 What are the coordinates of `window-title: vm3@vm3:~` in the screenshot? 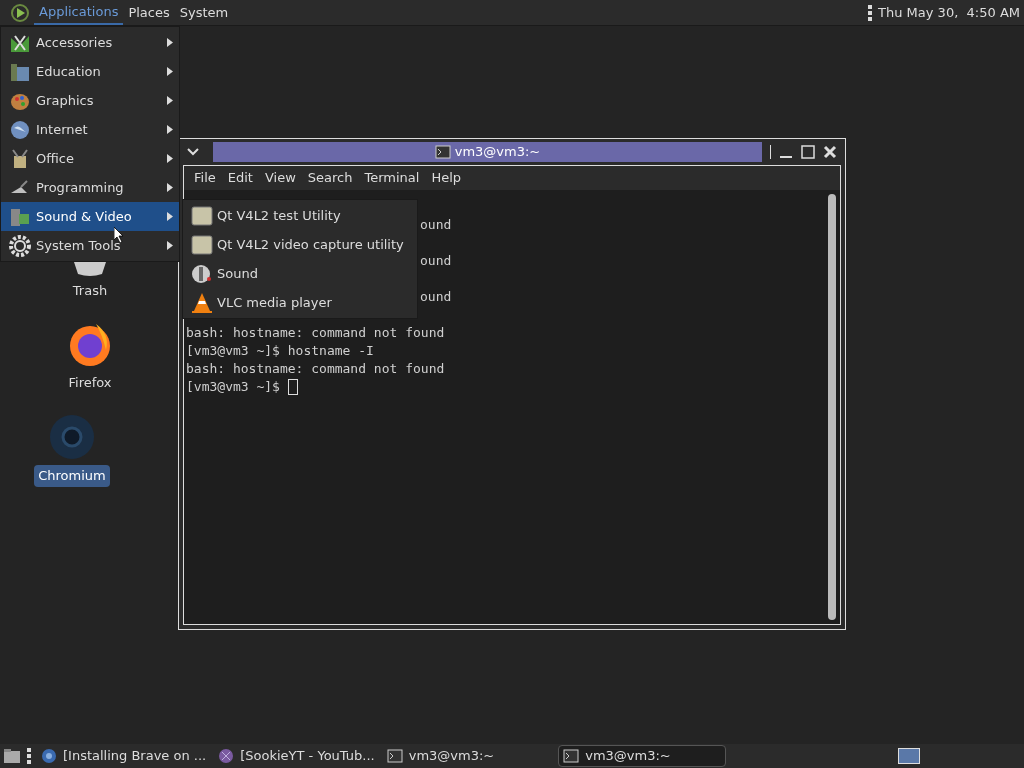 It's located at (497, 152).